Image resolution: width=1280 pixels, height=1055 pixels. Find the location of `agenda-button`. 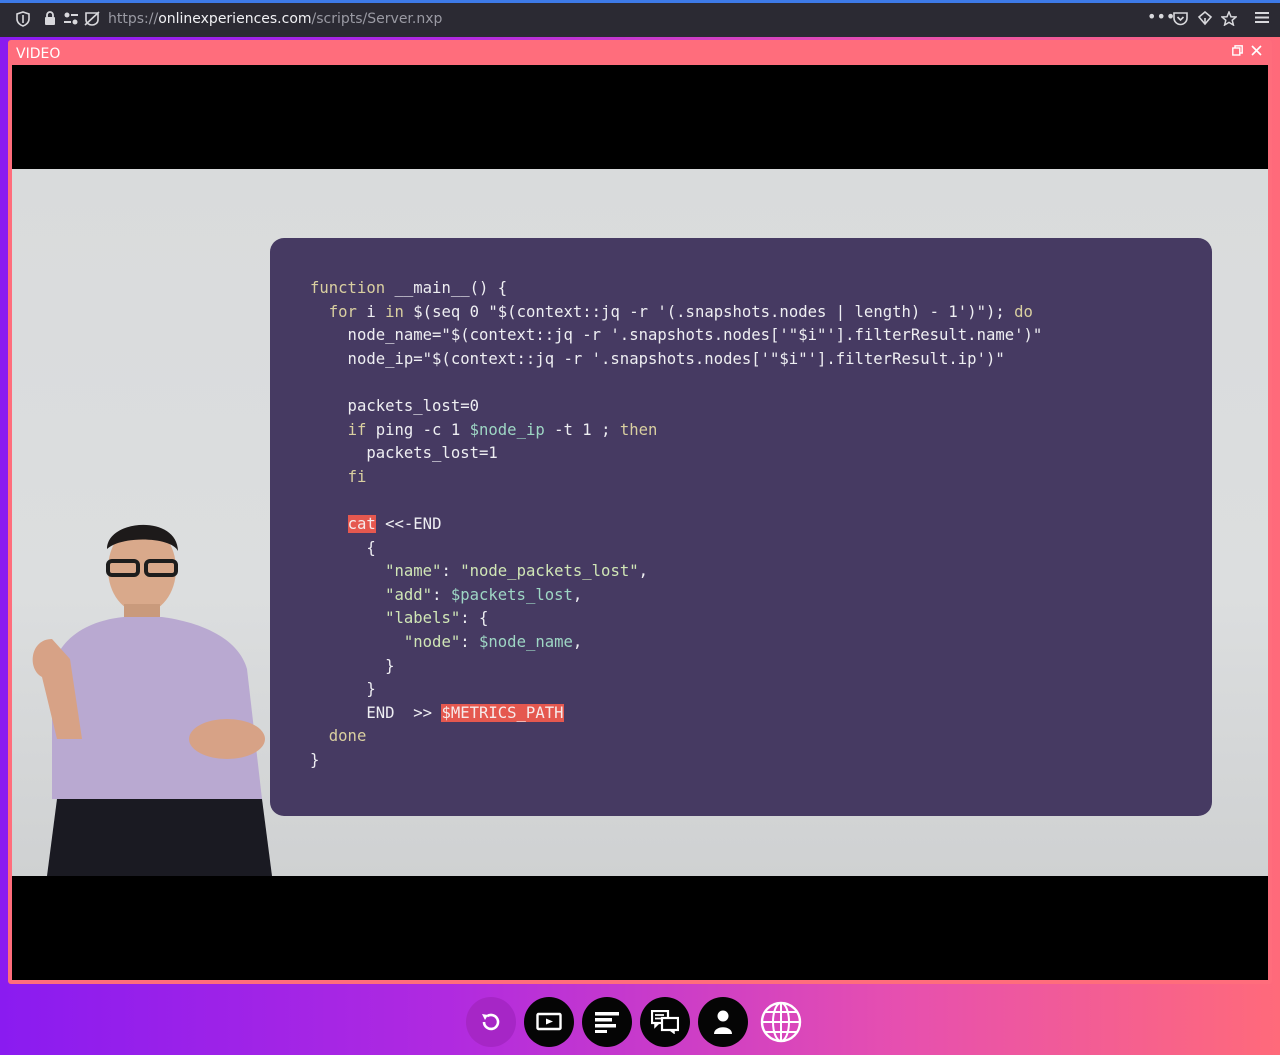

agenda-button is located at coordinates (607, 1022).